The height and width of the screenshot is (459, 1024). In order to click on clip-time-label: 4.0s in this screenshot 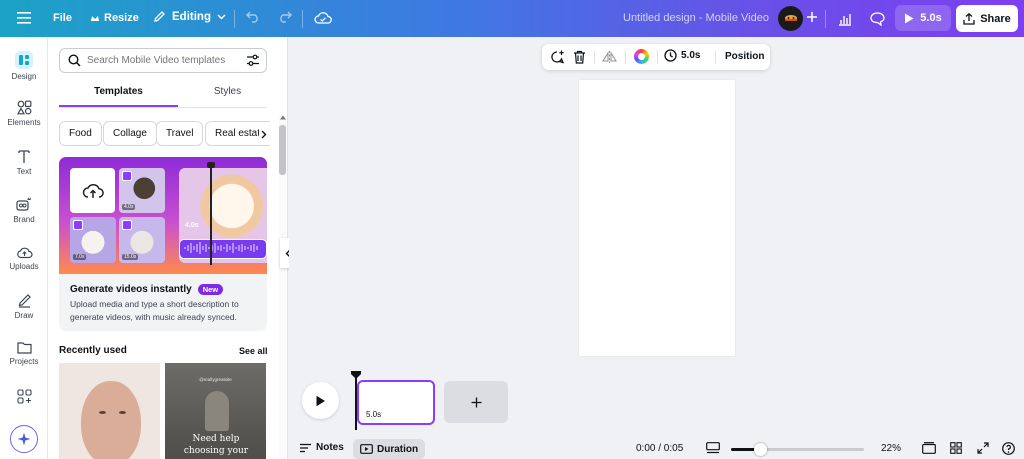, I will do `click(192, 225)`.